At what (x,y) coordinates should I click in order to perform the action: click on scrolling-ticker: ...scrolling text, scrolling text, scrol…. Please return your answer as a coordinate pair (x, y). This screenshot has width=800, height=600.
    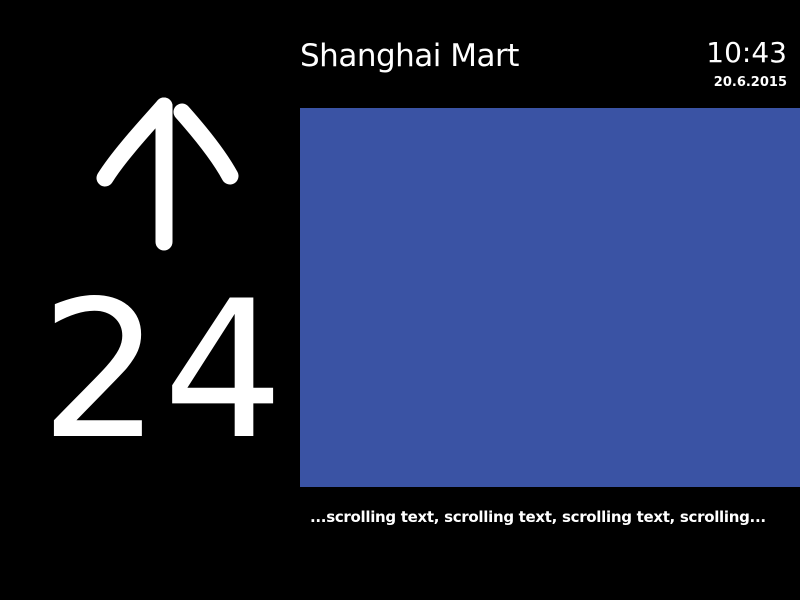
    Looking at the image, I should click on (538, 517).